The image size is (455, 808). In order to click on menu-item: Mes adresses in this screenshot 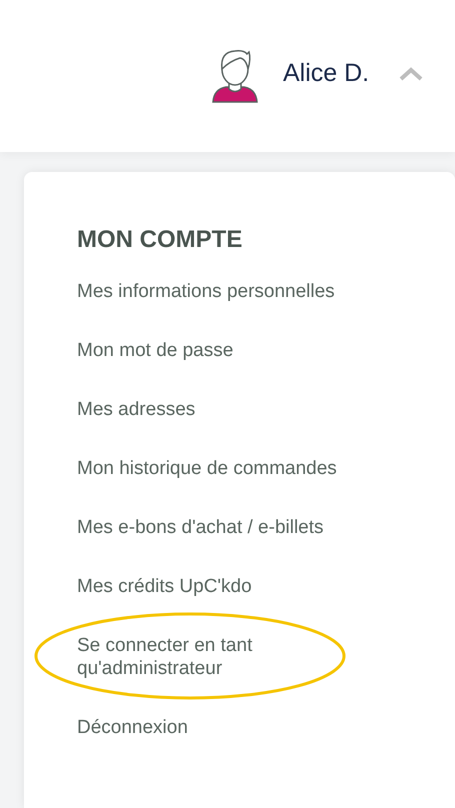, I will do `click(227, 409)`.